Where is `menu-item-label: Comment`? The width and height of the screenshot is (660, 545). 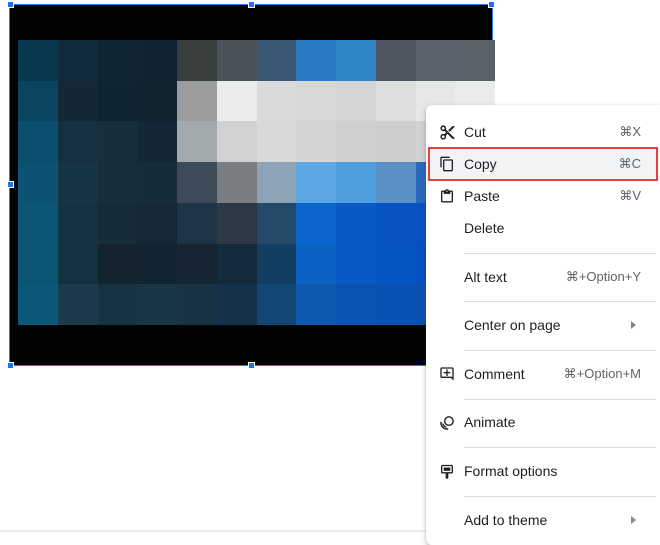 menu-item-label: Comment is located at coordinates (494, 374).